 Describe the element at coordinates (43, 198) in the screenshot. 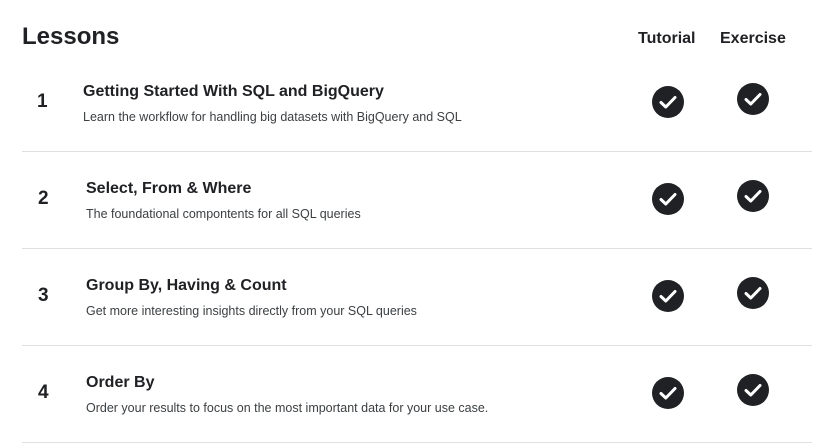

I see `lesson-number: 2` at that location.